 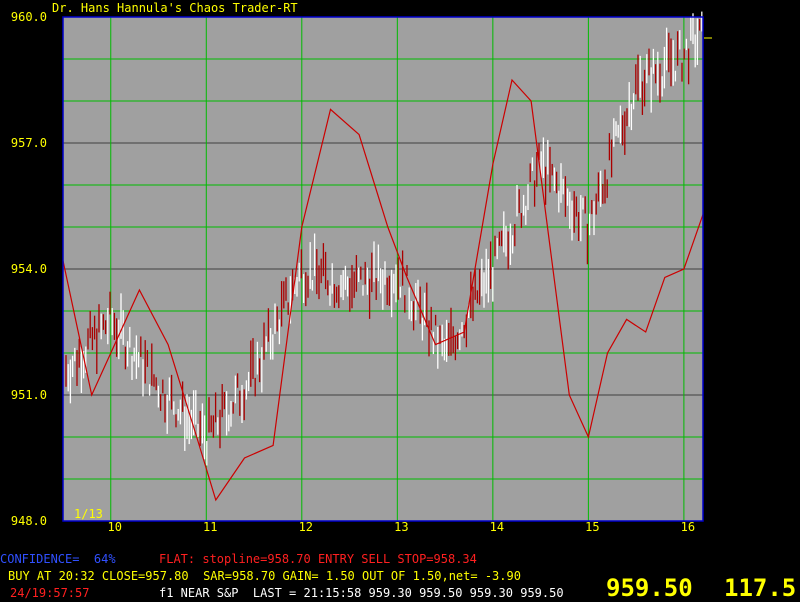 I want to click on x-tick-label: 12, so click(x=306, y=527).